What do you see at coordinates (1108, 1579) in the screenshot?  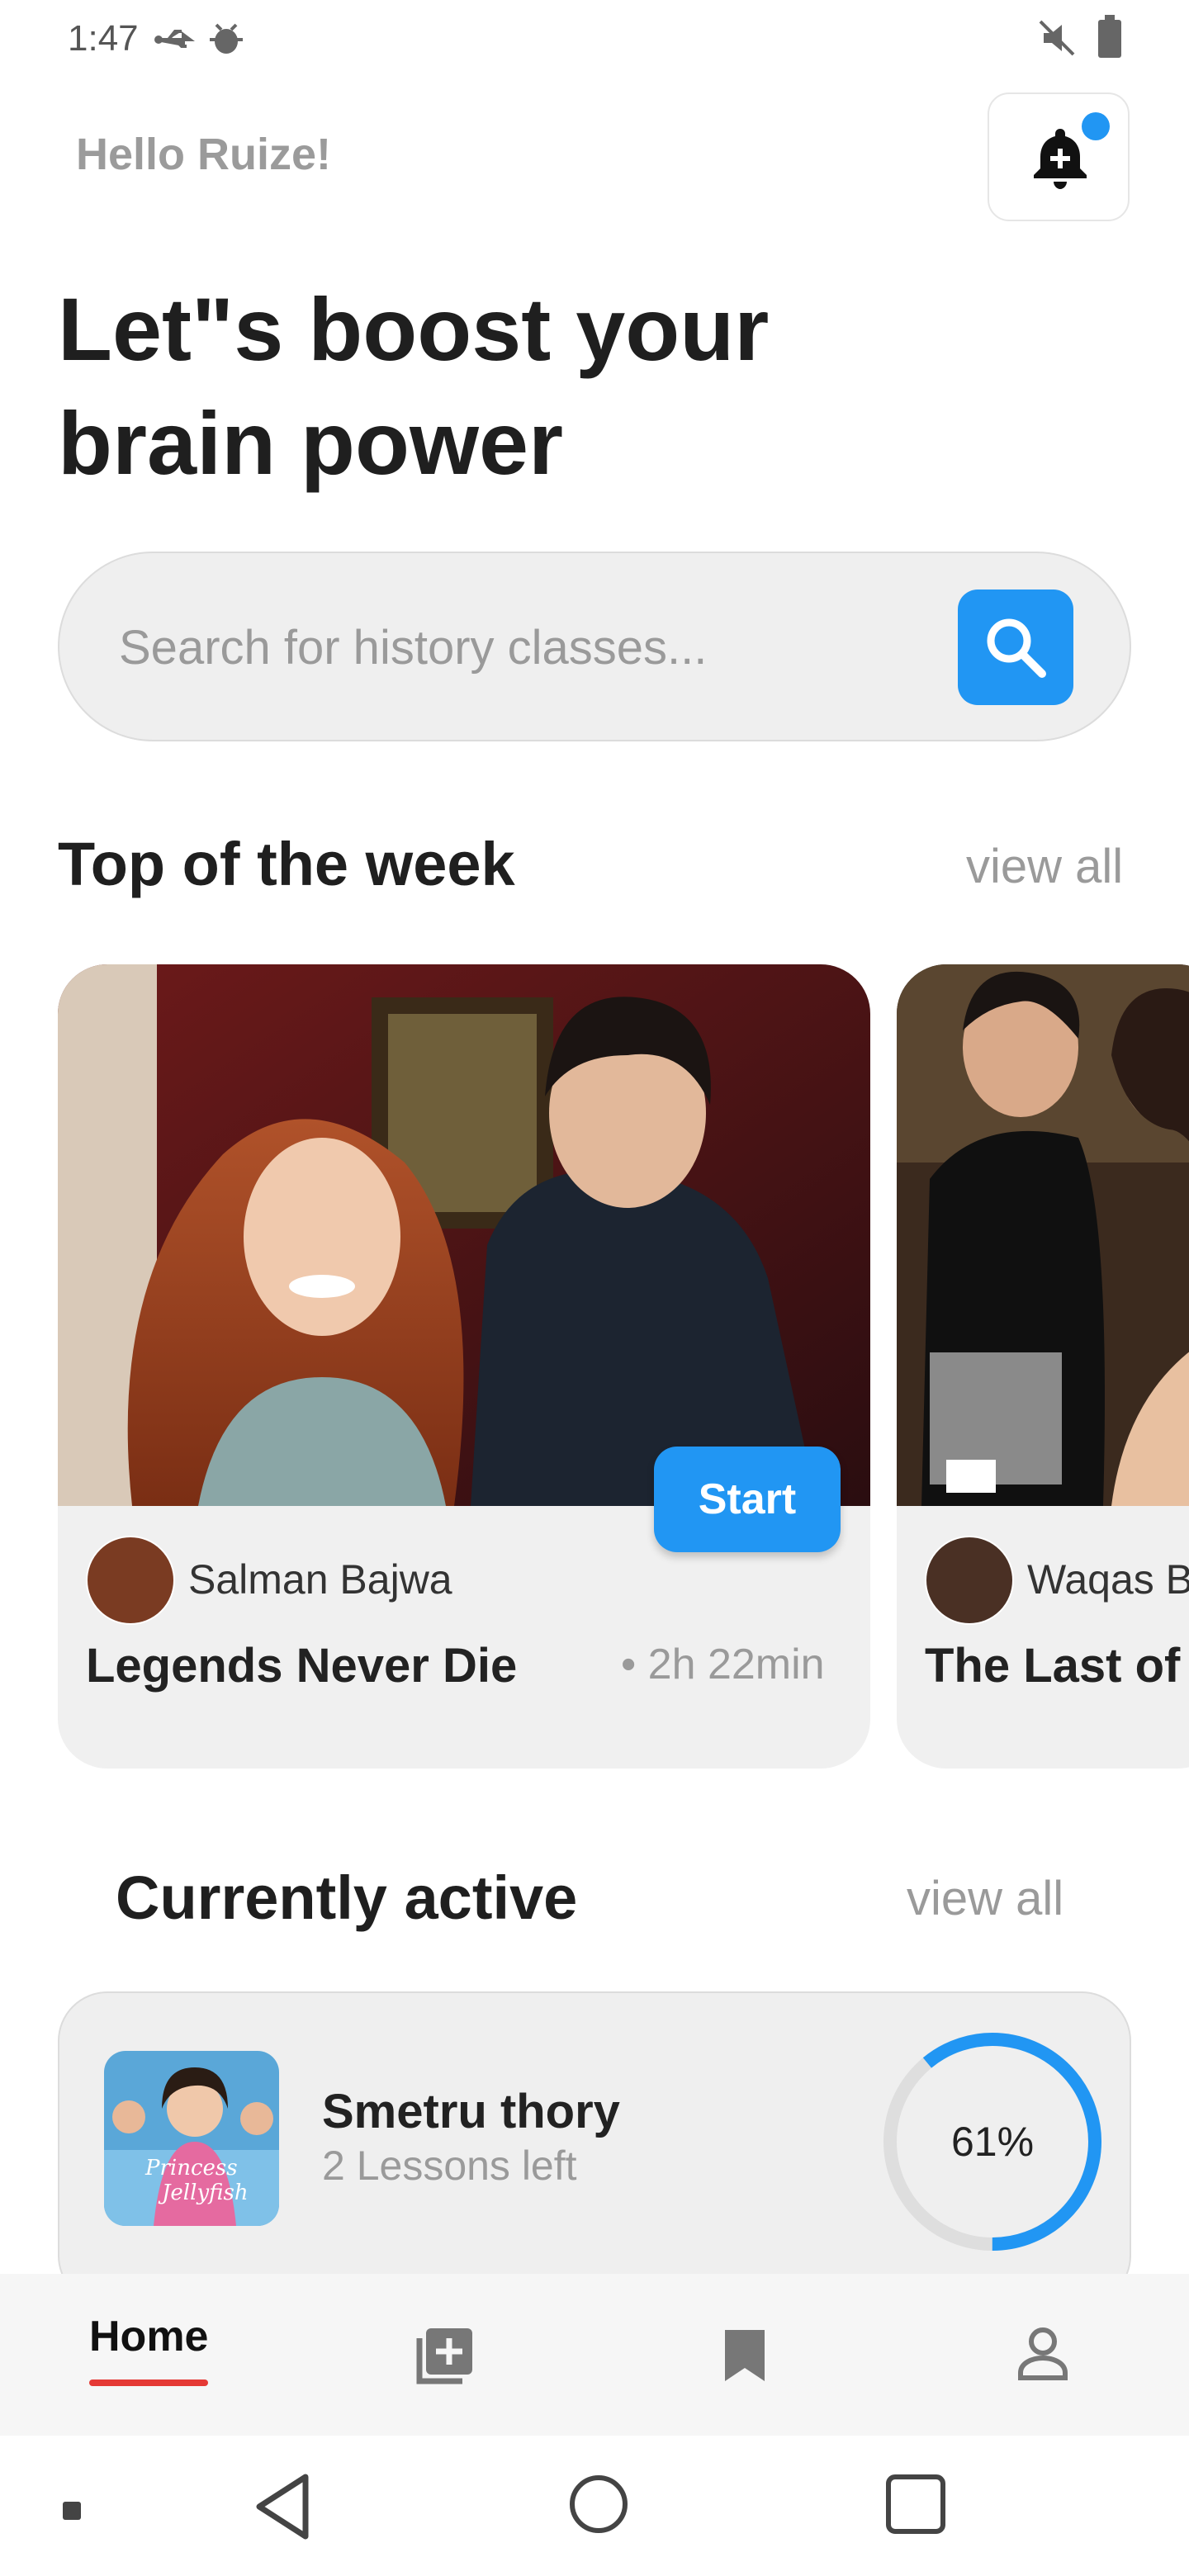 I see `author-name: Waqas B` at bounding box center [1108, 1579].